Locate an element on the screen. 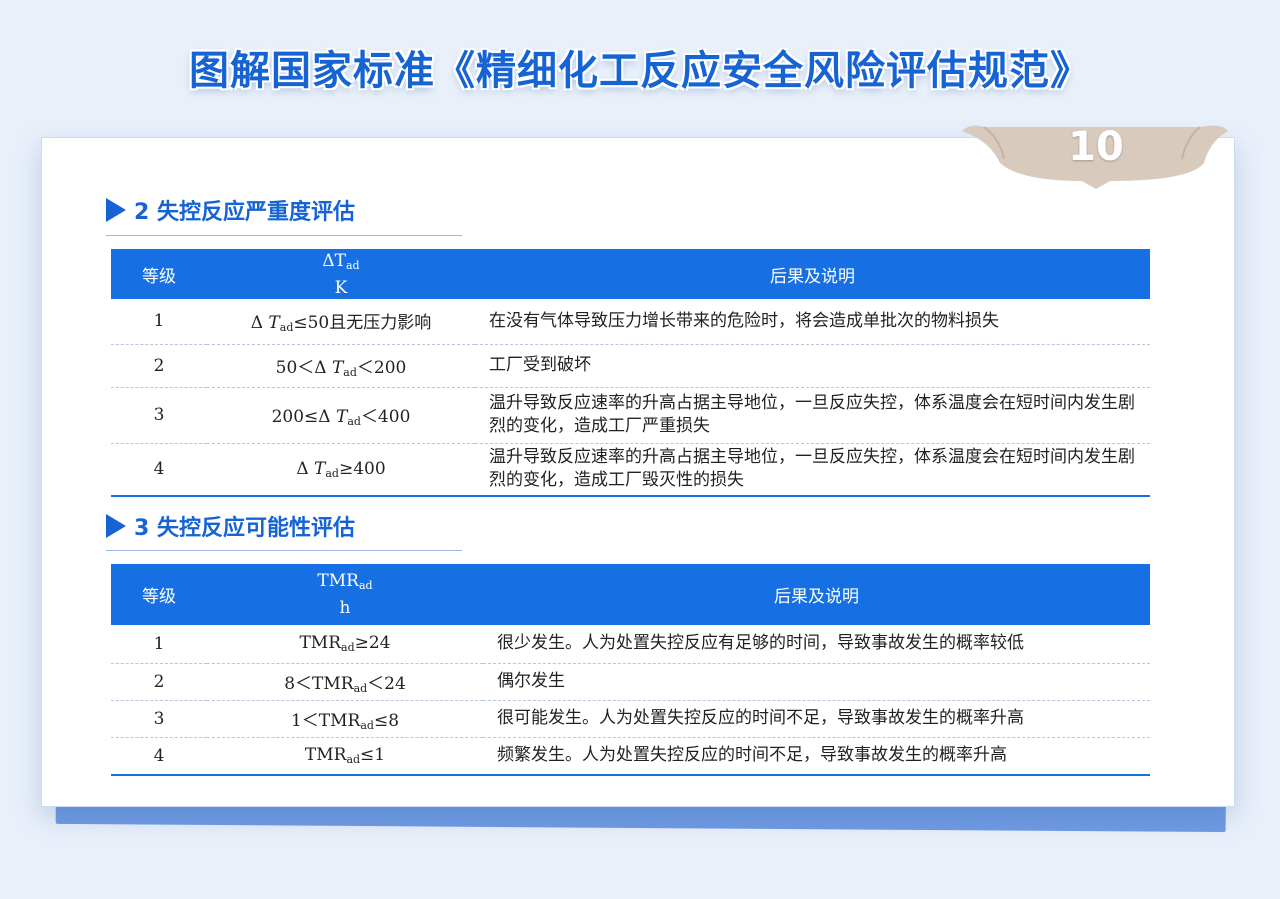 This screenshot has height=899, width=1280. cell-parameter: Δ Tad≤50且无压力影响 is located at coordinates (341, 322).